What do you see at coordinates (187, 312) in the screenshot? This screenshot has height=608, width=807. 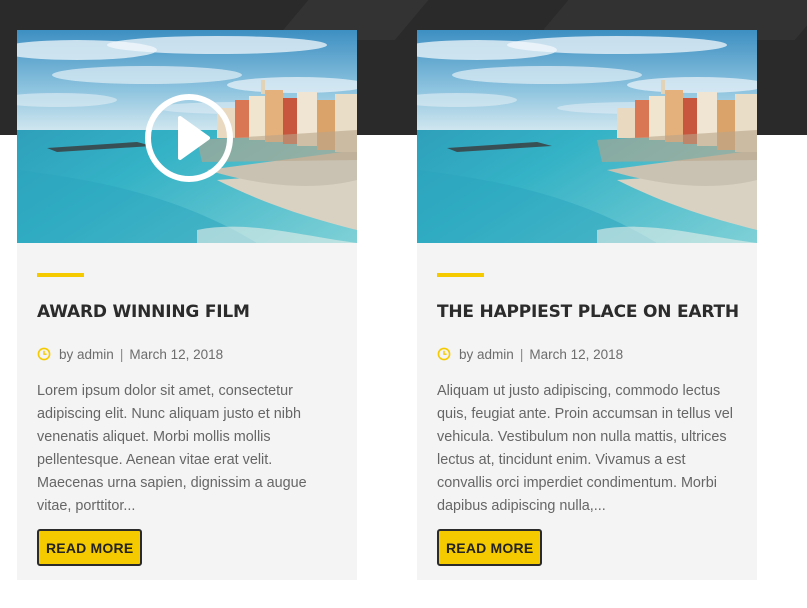 I see `post-title: AWARD WINNING FILM` at bounding box center [187, 312].